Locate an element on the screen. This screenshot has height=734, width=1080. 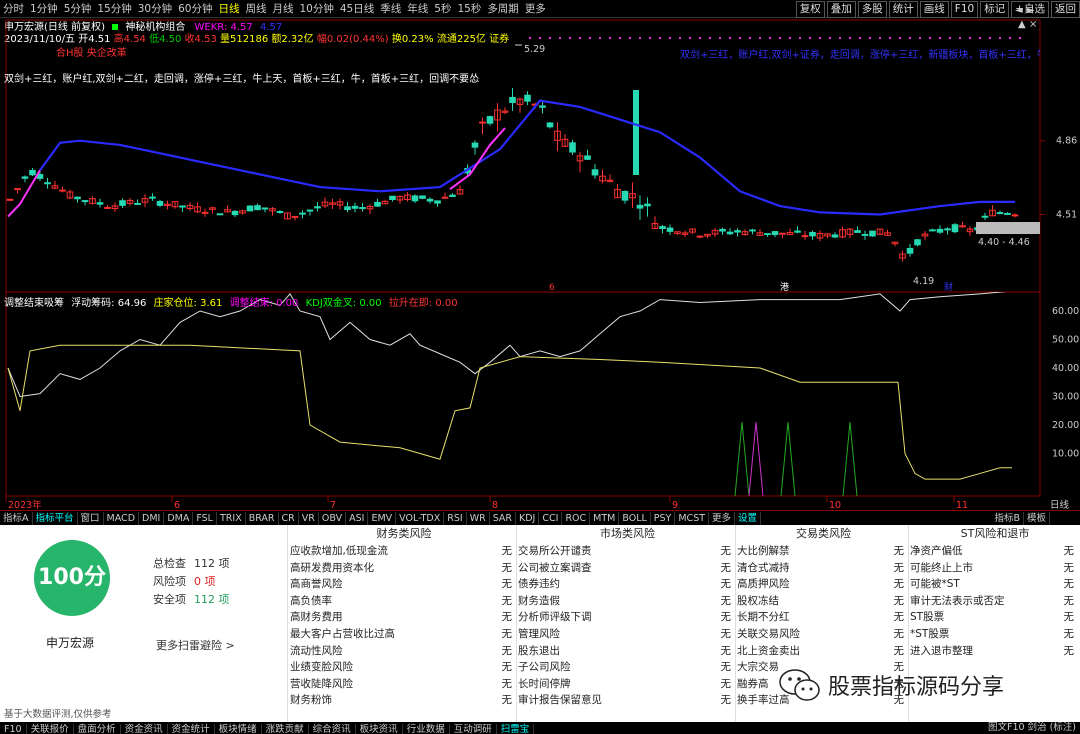
risk-item-label: 高负债率 is located at coordinates (311, 600).